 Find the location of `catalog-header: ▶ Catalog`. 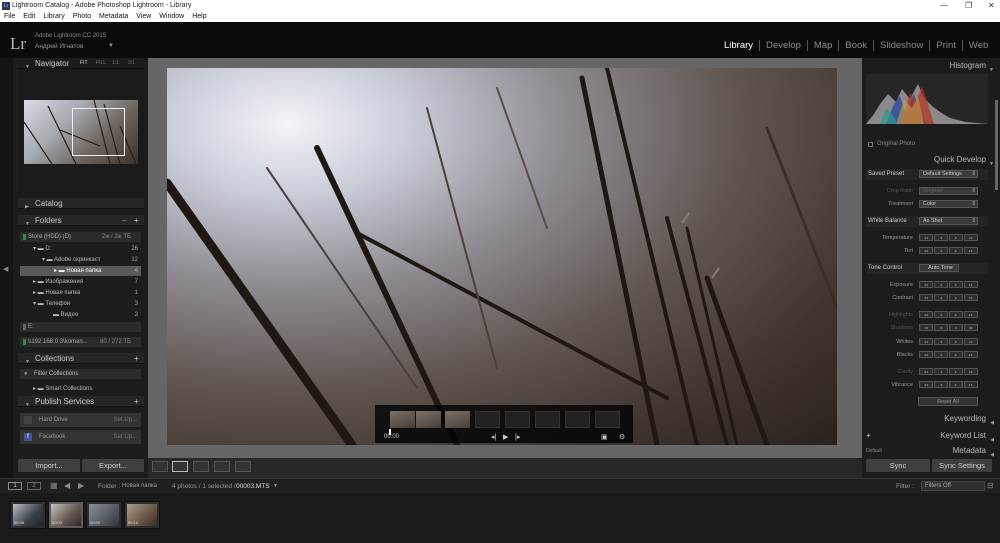

catalog-header: ▶ Catalog is located at coordinates (81, 204).